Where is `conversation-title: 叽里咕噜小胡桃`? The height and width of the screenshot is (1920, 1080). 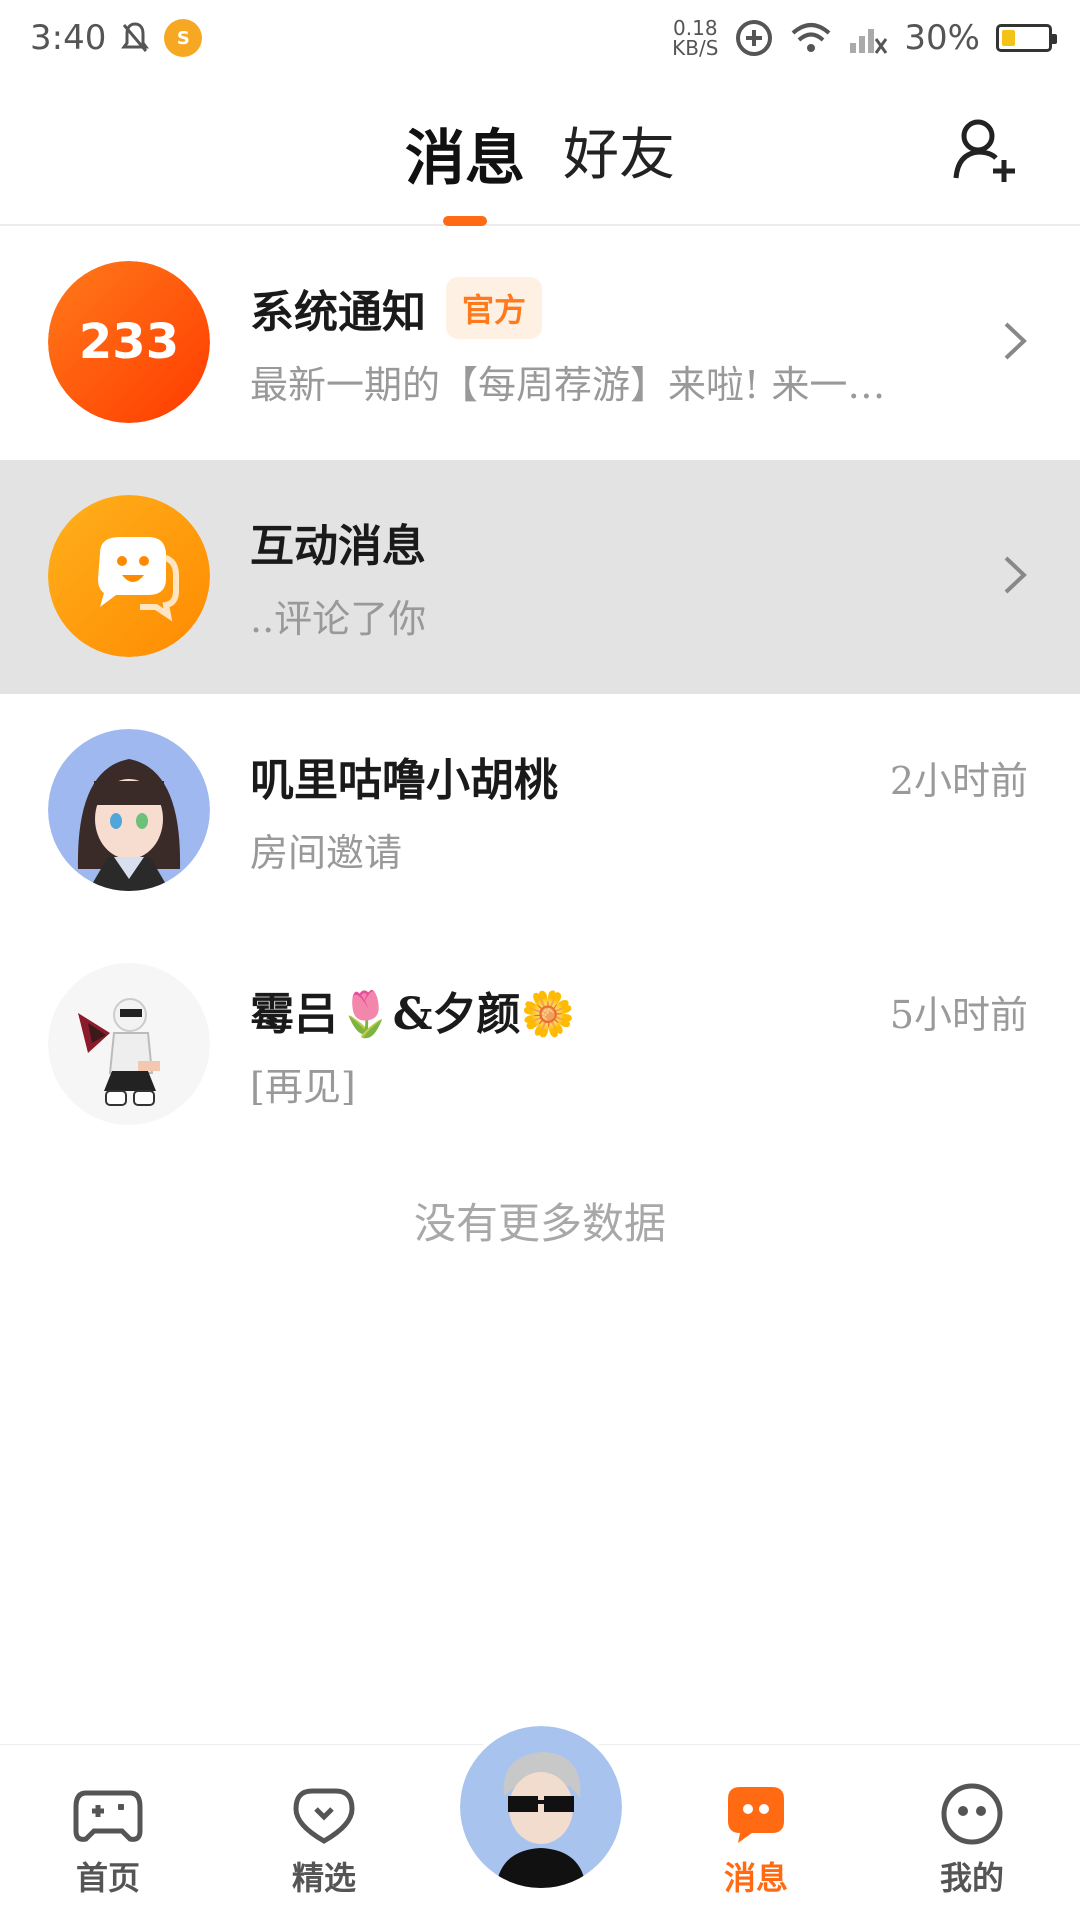 conversation-title: 叽里咕噜小胡桃 is located at coordinates (404, 780).